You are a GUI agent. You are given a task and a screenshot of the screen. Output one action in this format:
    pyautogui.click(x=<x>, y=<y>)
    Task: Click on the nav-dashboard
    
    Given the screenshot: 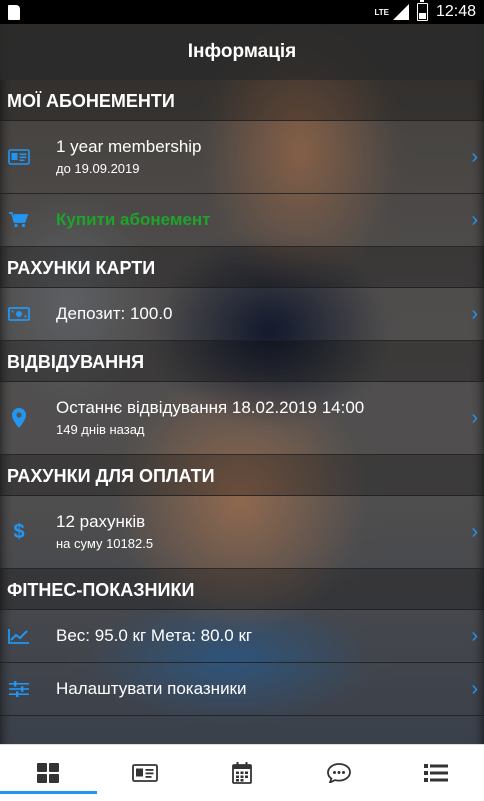 What is the action you would take?
    pyautogui.click(x=48, y=773)
    